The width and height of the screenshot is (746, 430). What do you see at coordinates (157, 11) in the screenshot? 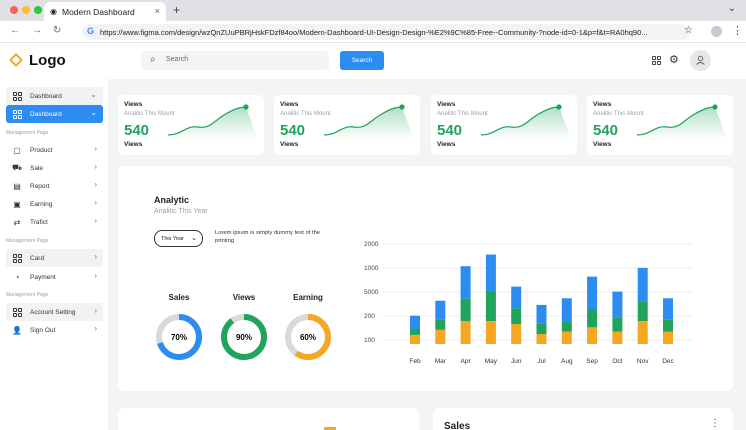
I see `tab-close-icon: ×` at bounding box center [157, 11].